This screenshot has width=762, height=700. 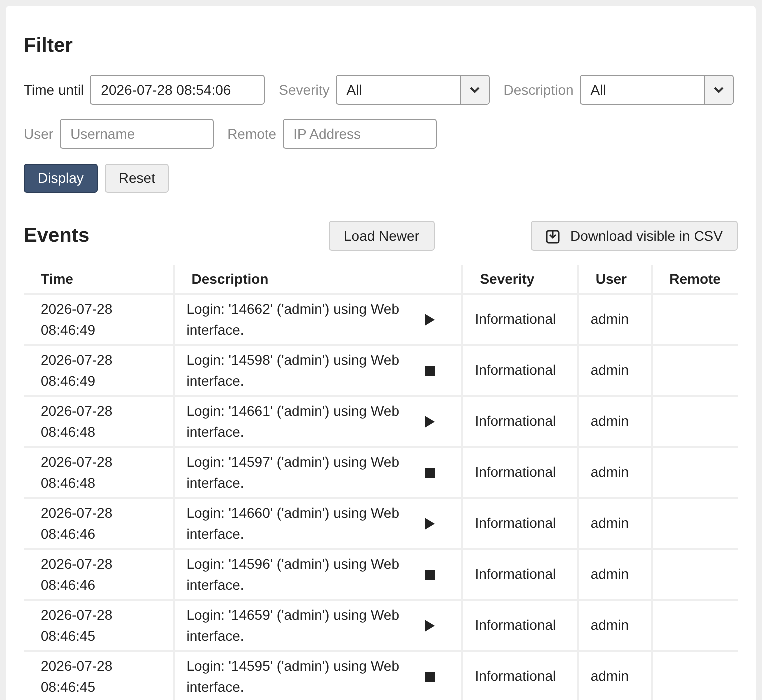 I want to click on input-field: IP Address, so click(x=359, y=134).